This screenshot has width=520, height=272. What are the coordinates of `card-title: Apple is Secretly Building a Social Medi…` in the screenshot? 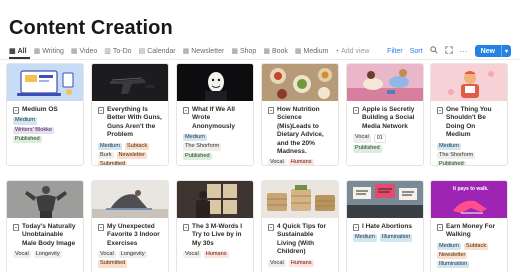 It's located at (385, 118).